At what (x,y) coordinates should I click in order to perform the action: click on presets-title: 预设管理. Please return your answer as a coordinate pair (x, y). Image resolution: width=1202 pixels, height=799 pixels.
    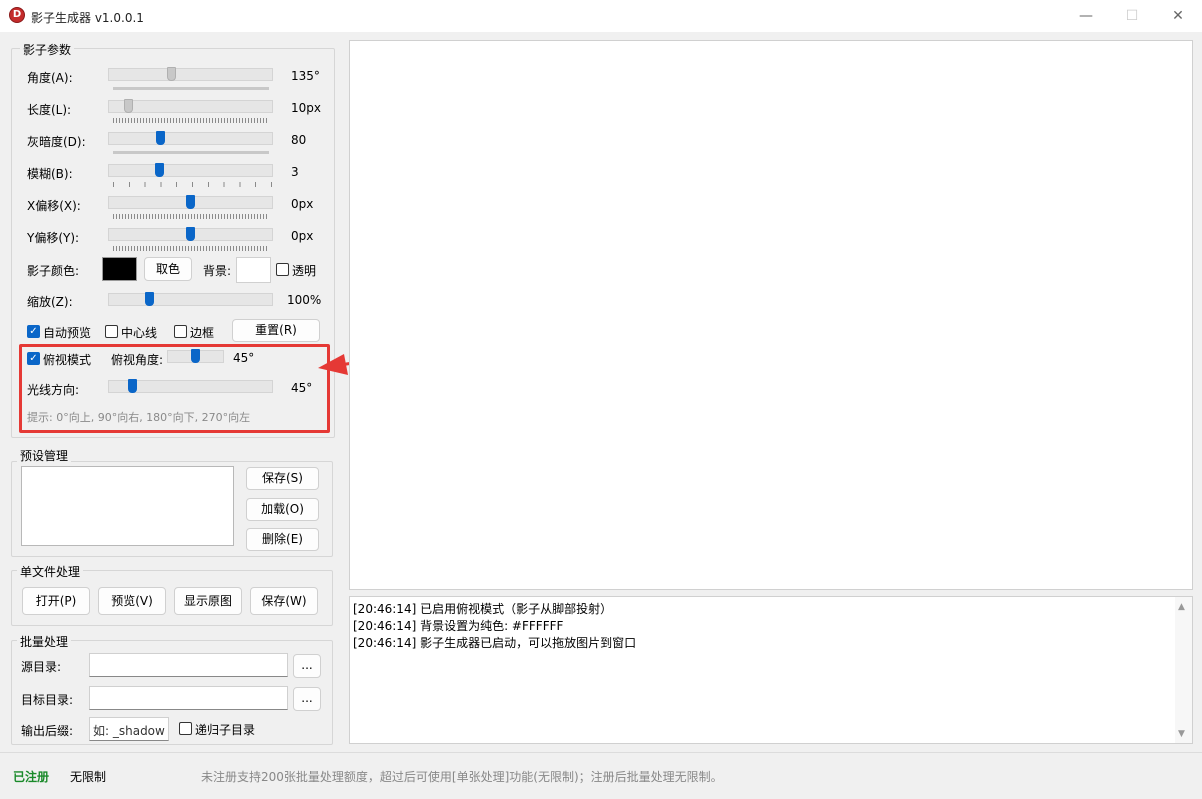
    Looking at the image, I should click on (44, 455).